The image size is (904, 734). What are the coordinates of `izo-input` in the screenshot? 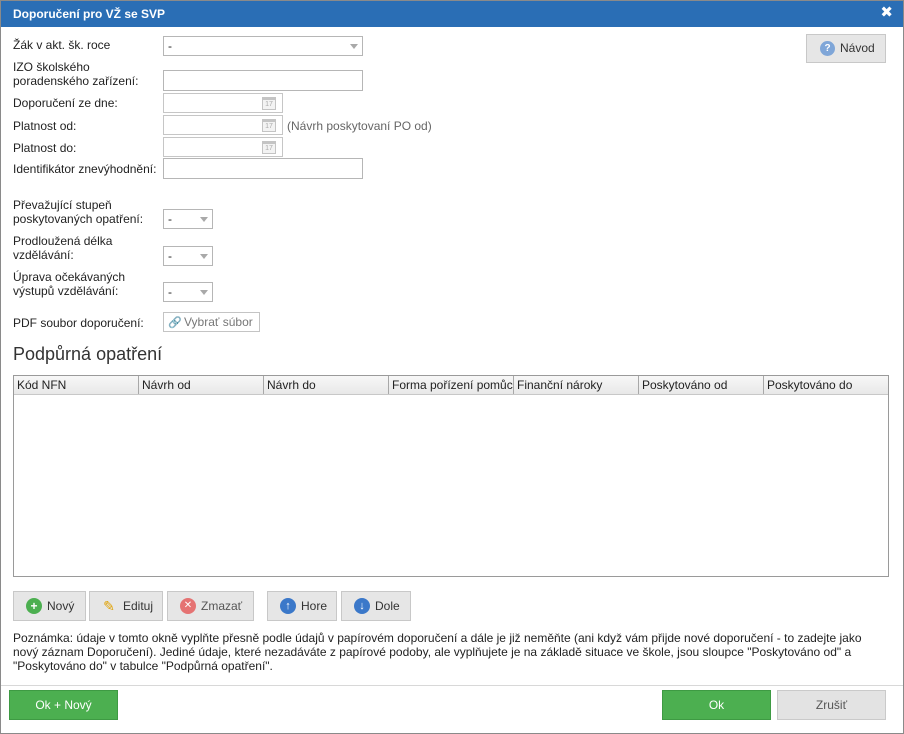 It's located at (263, 80).